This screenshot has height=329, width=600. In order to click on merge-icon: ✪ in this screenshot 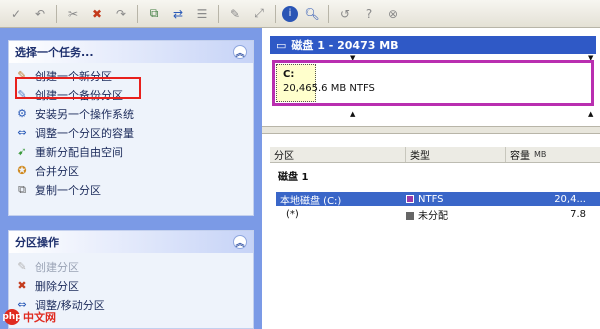, I will do `click(22, 170)`.